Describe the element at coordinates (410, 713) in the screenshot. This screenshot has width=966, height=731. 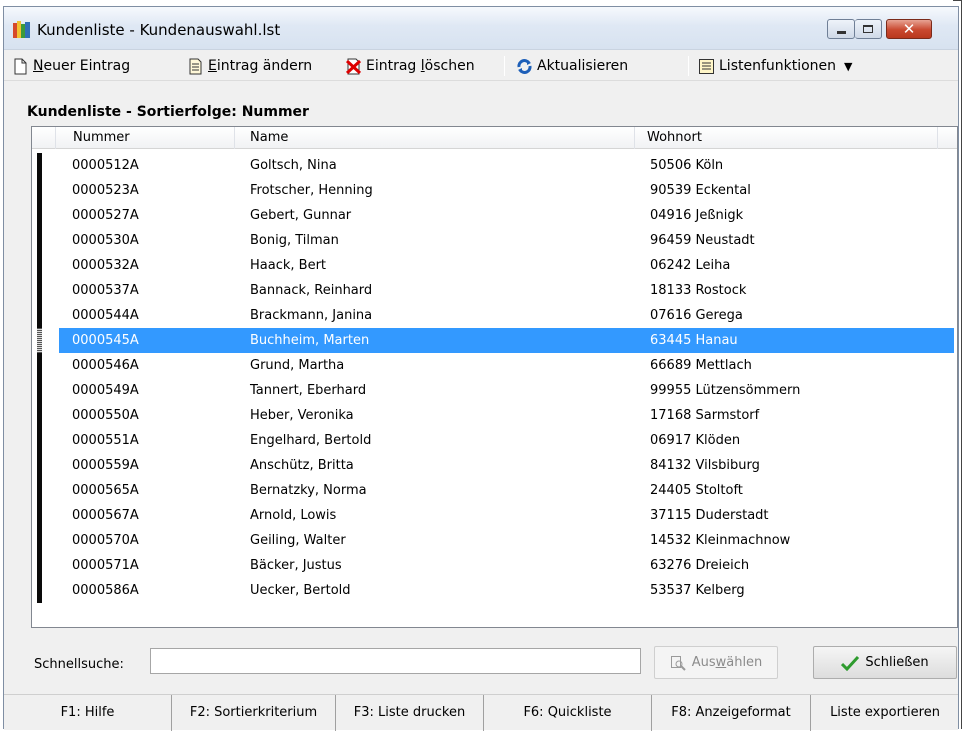
I see `f3-print-button: F3: Liste drucken` at that location.